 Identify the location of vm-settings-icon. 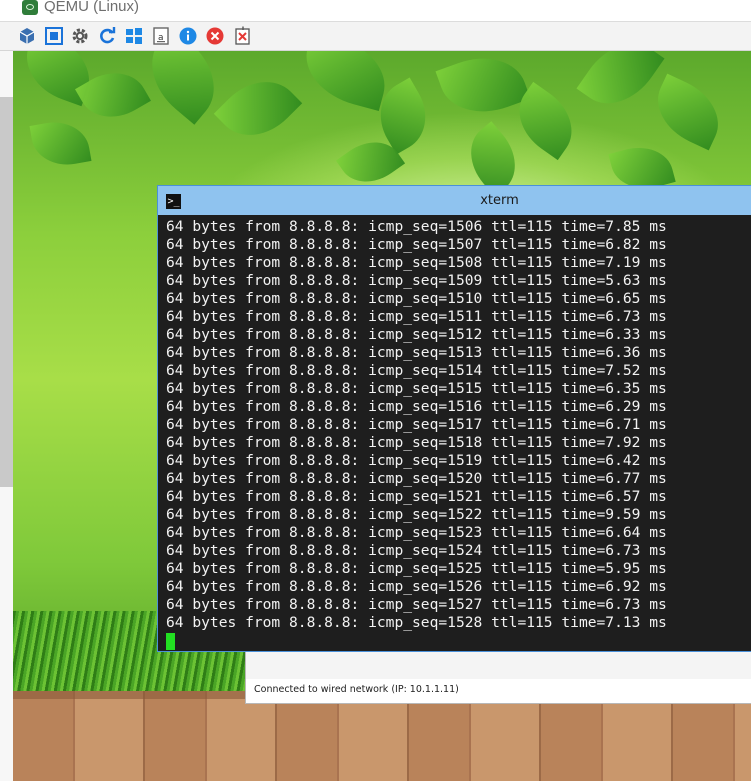
(27, 36).